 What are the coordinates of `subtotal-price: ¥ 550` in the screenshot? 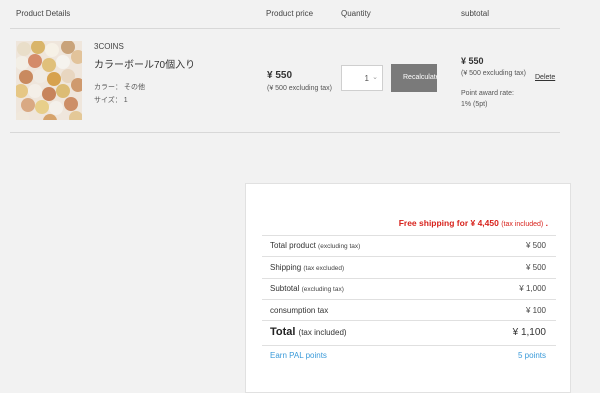 It's located at (472, 61).